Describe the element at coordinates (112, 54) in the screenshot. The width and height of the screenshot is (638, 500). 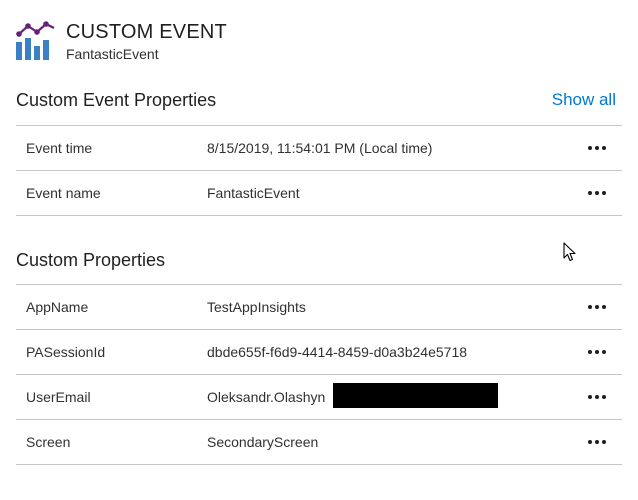
I see `page-subtitle: FantasticEvent` at that location.